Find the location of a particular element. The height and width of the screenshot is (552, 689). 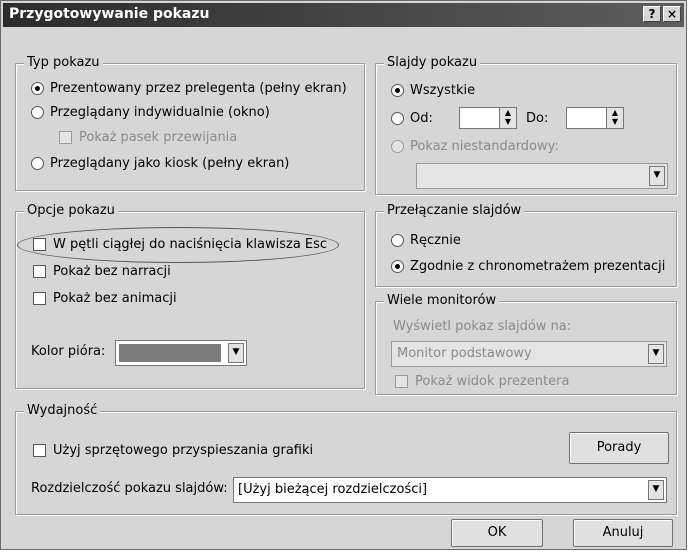

timings-radio is located at coordinates (397, 266).